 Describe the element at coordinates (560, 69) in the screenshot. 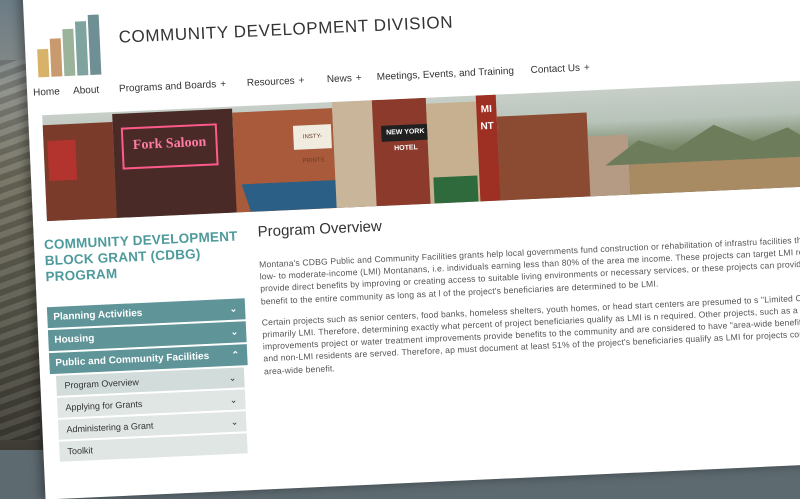

I see `nav-contact-us: Contact Us +` at that location.